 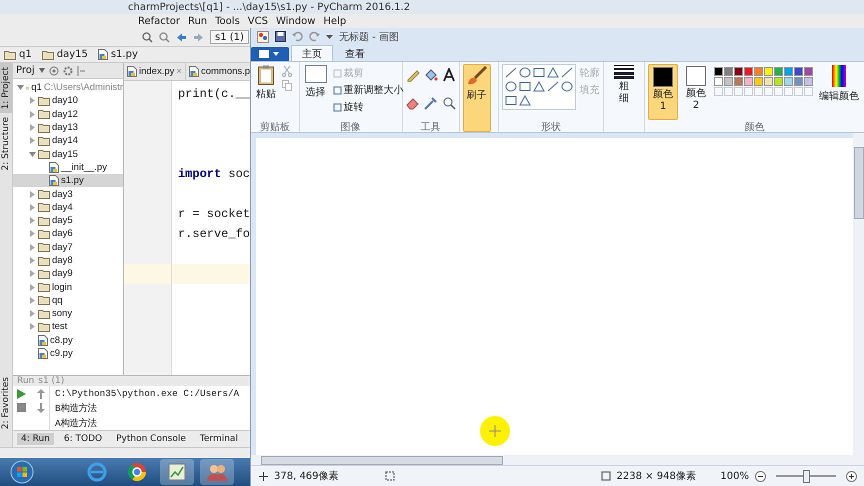 What do you see at coordinates (68, 114) in the screenshot?
I see `tree-item: day12` at bounding box center [68, 114].